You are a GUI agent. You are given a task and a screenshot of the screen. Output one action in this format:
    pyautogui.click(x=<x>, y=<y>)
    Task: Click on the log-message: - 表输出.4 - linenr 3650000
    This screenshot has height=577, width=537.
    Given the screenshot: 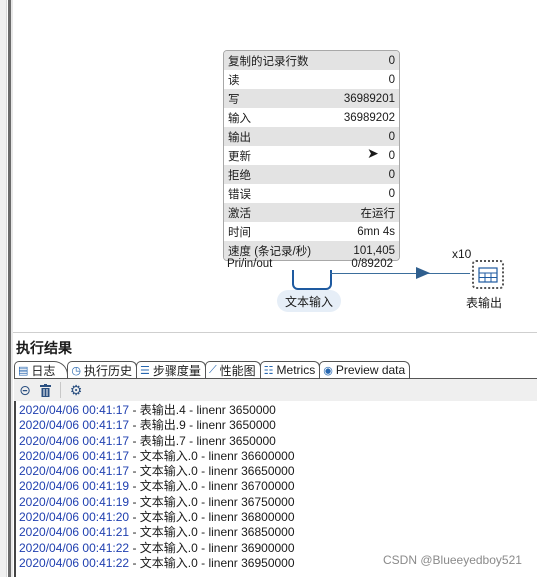 What is the action you would take?
    pyautogui.click(x=202, y=410)
    